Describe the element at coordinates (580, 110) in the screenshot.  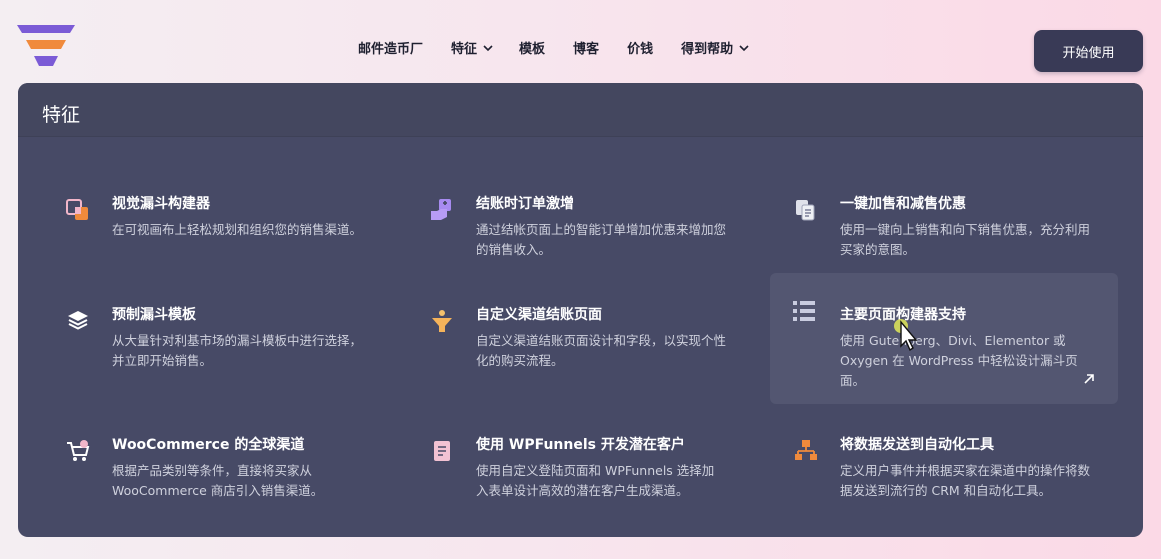
I see `panel-title: 特征` at that location.